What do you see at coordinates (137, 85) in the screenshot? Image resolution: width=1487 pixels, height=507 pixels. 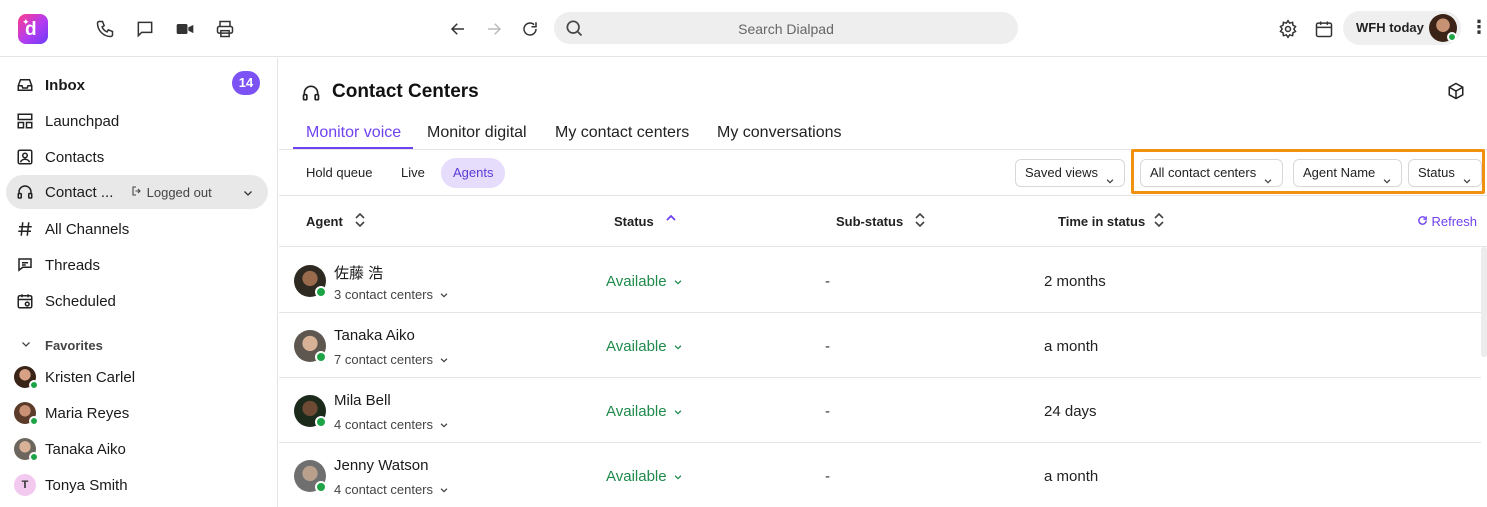 I see `sidebar-item-inbox: Inbox 14` at bounding box center [137, 85].